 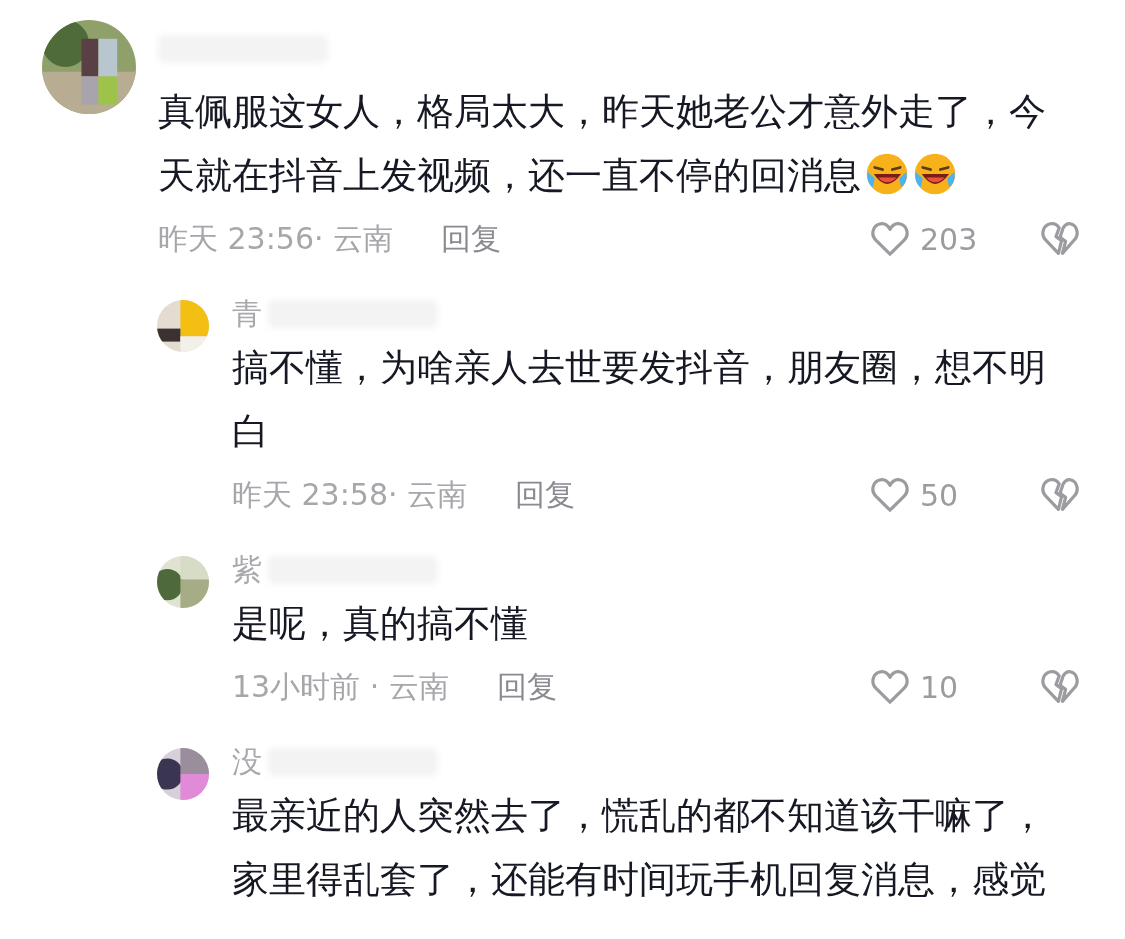 What do you see at coordinates (247, 762) in the screenshot?
I see `username: 没` at bounding box center [247, 762].